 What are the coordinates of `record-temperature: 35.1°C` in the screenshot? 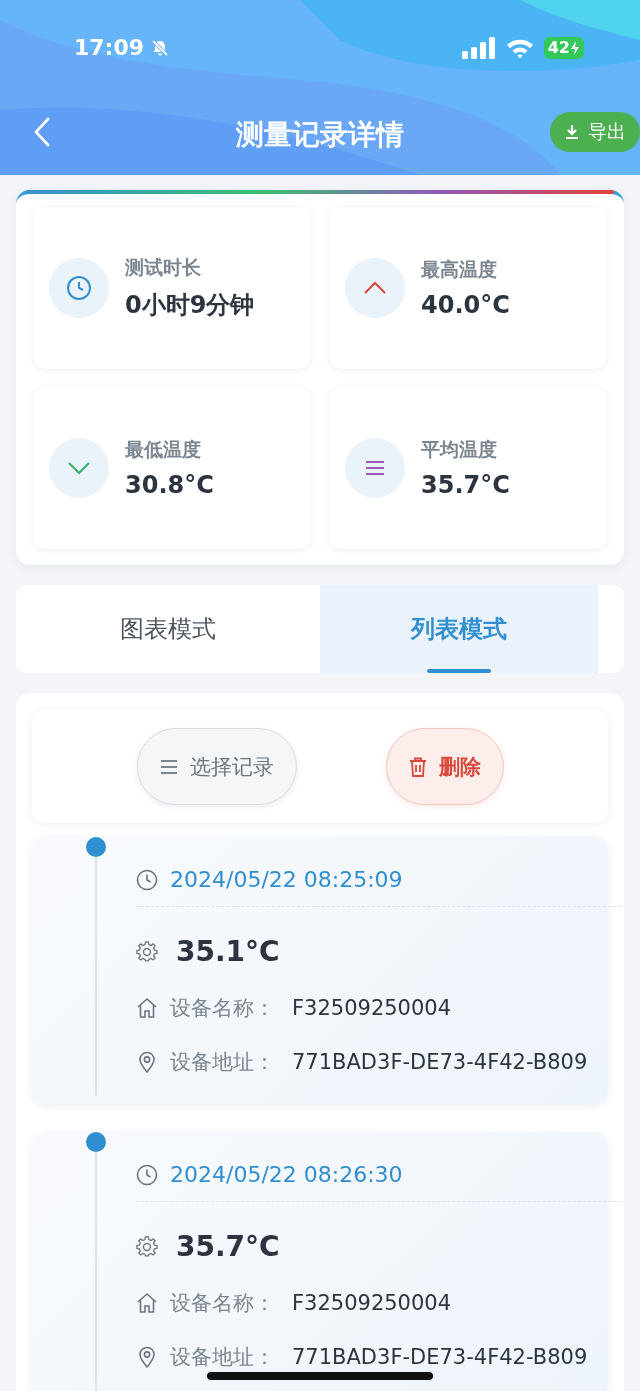 It's located at (228, 951).